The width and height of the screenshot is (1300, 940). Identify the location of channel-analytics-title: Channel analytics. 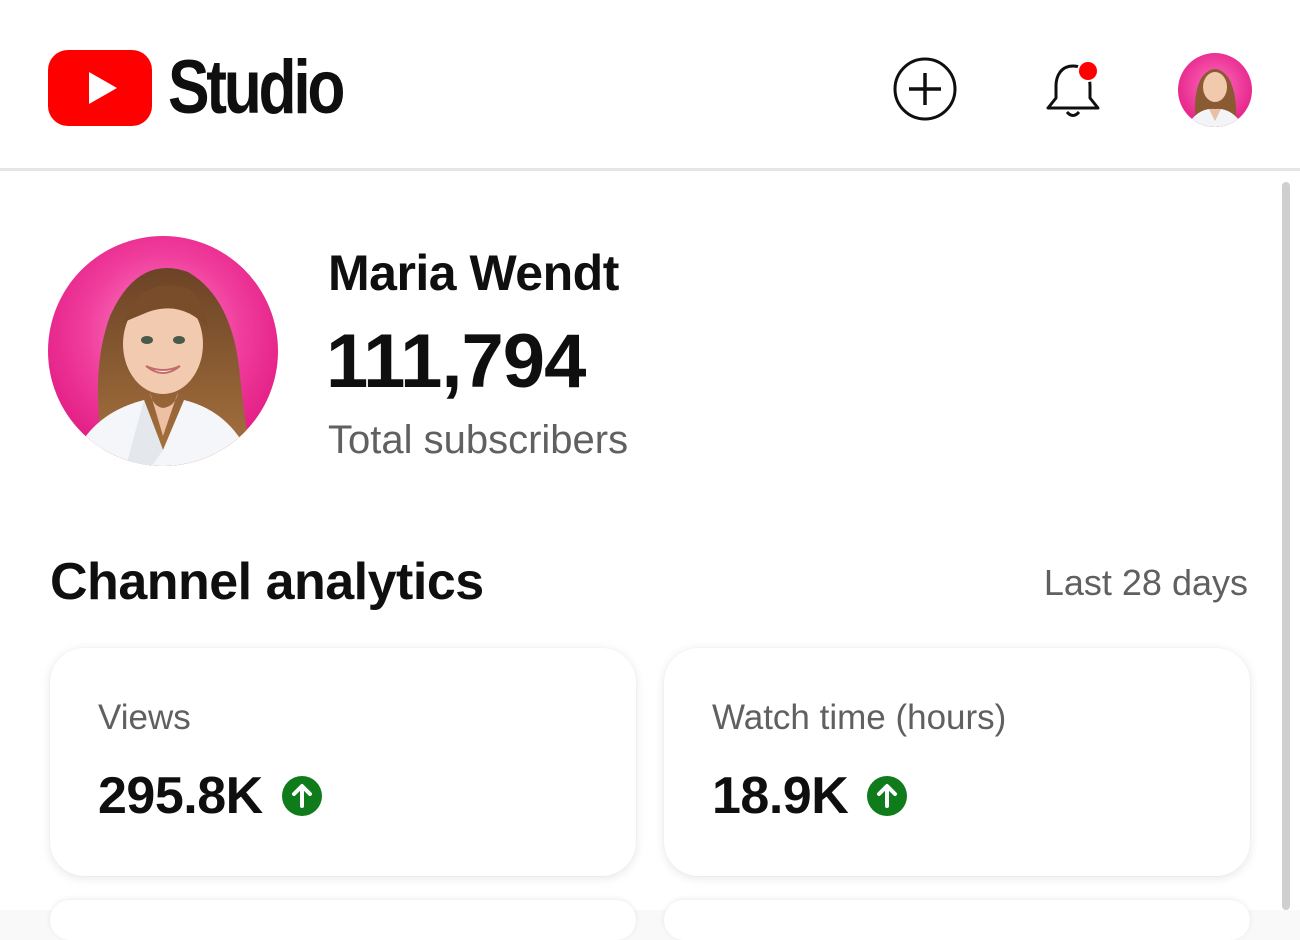
(267, 582).